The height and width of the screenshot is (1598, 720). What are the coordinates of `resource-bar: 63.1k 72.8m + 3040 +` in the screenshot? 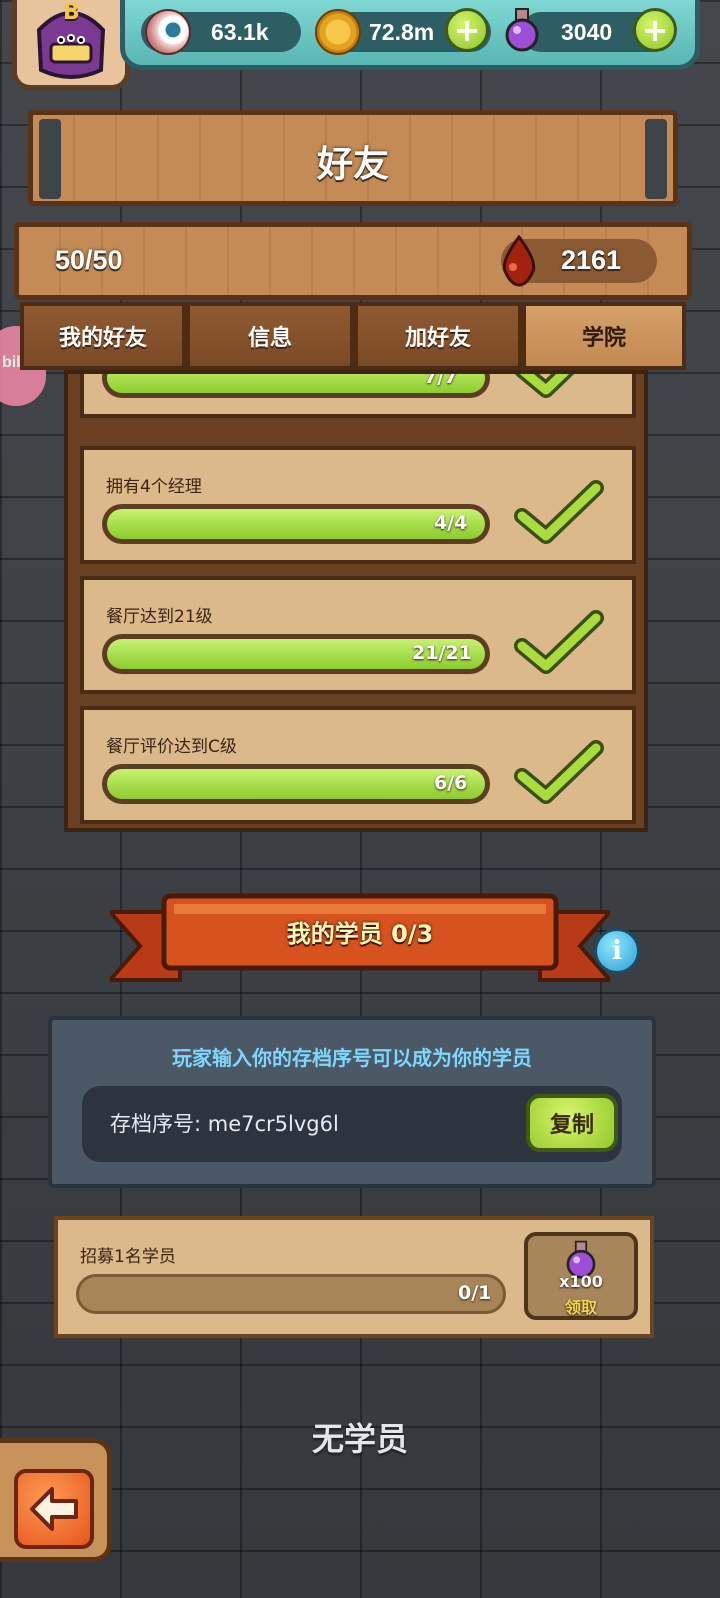 It's located at (410, 35).